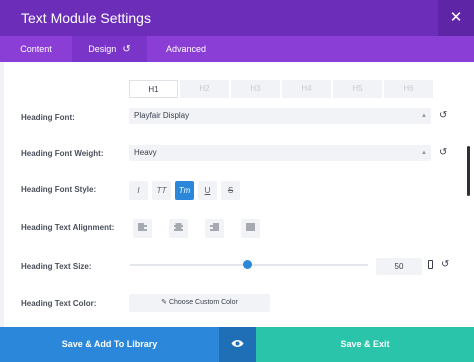 This screenshot has width=474, height=362. I want to click on underline-button: U, so click(207, 190).